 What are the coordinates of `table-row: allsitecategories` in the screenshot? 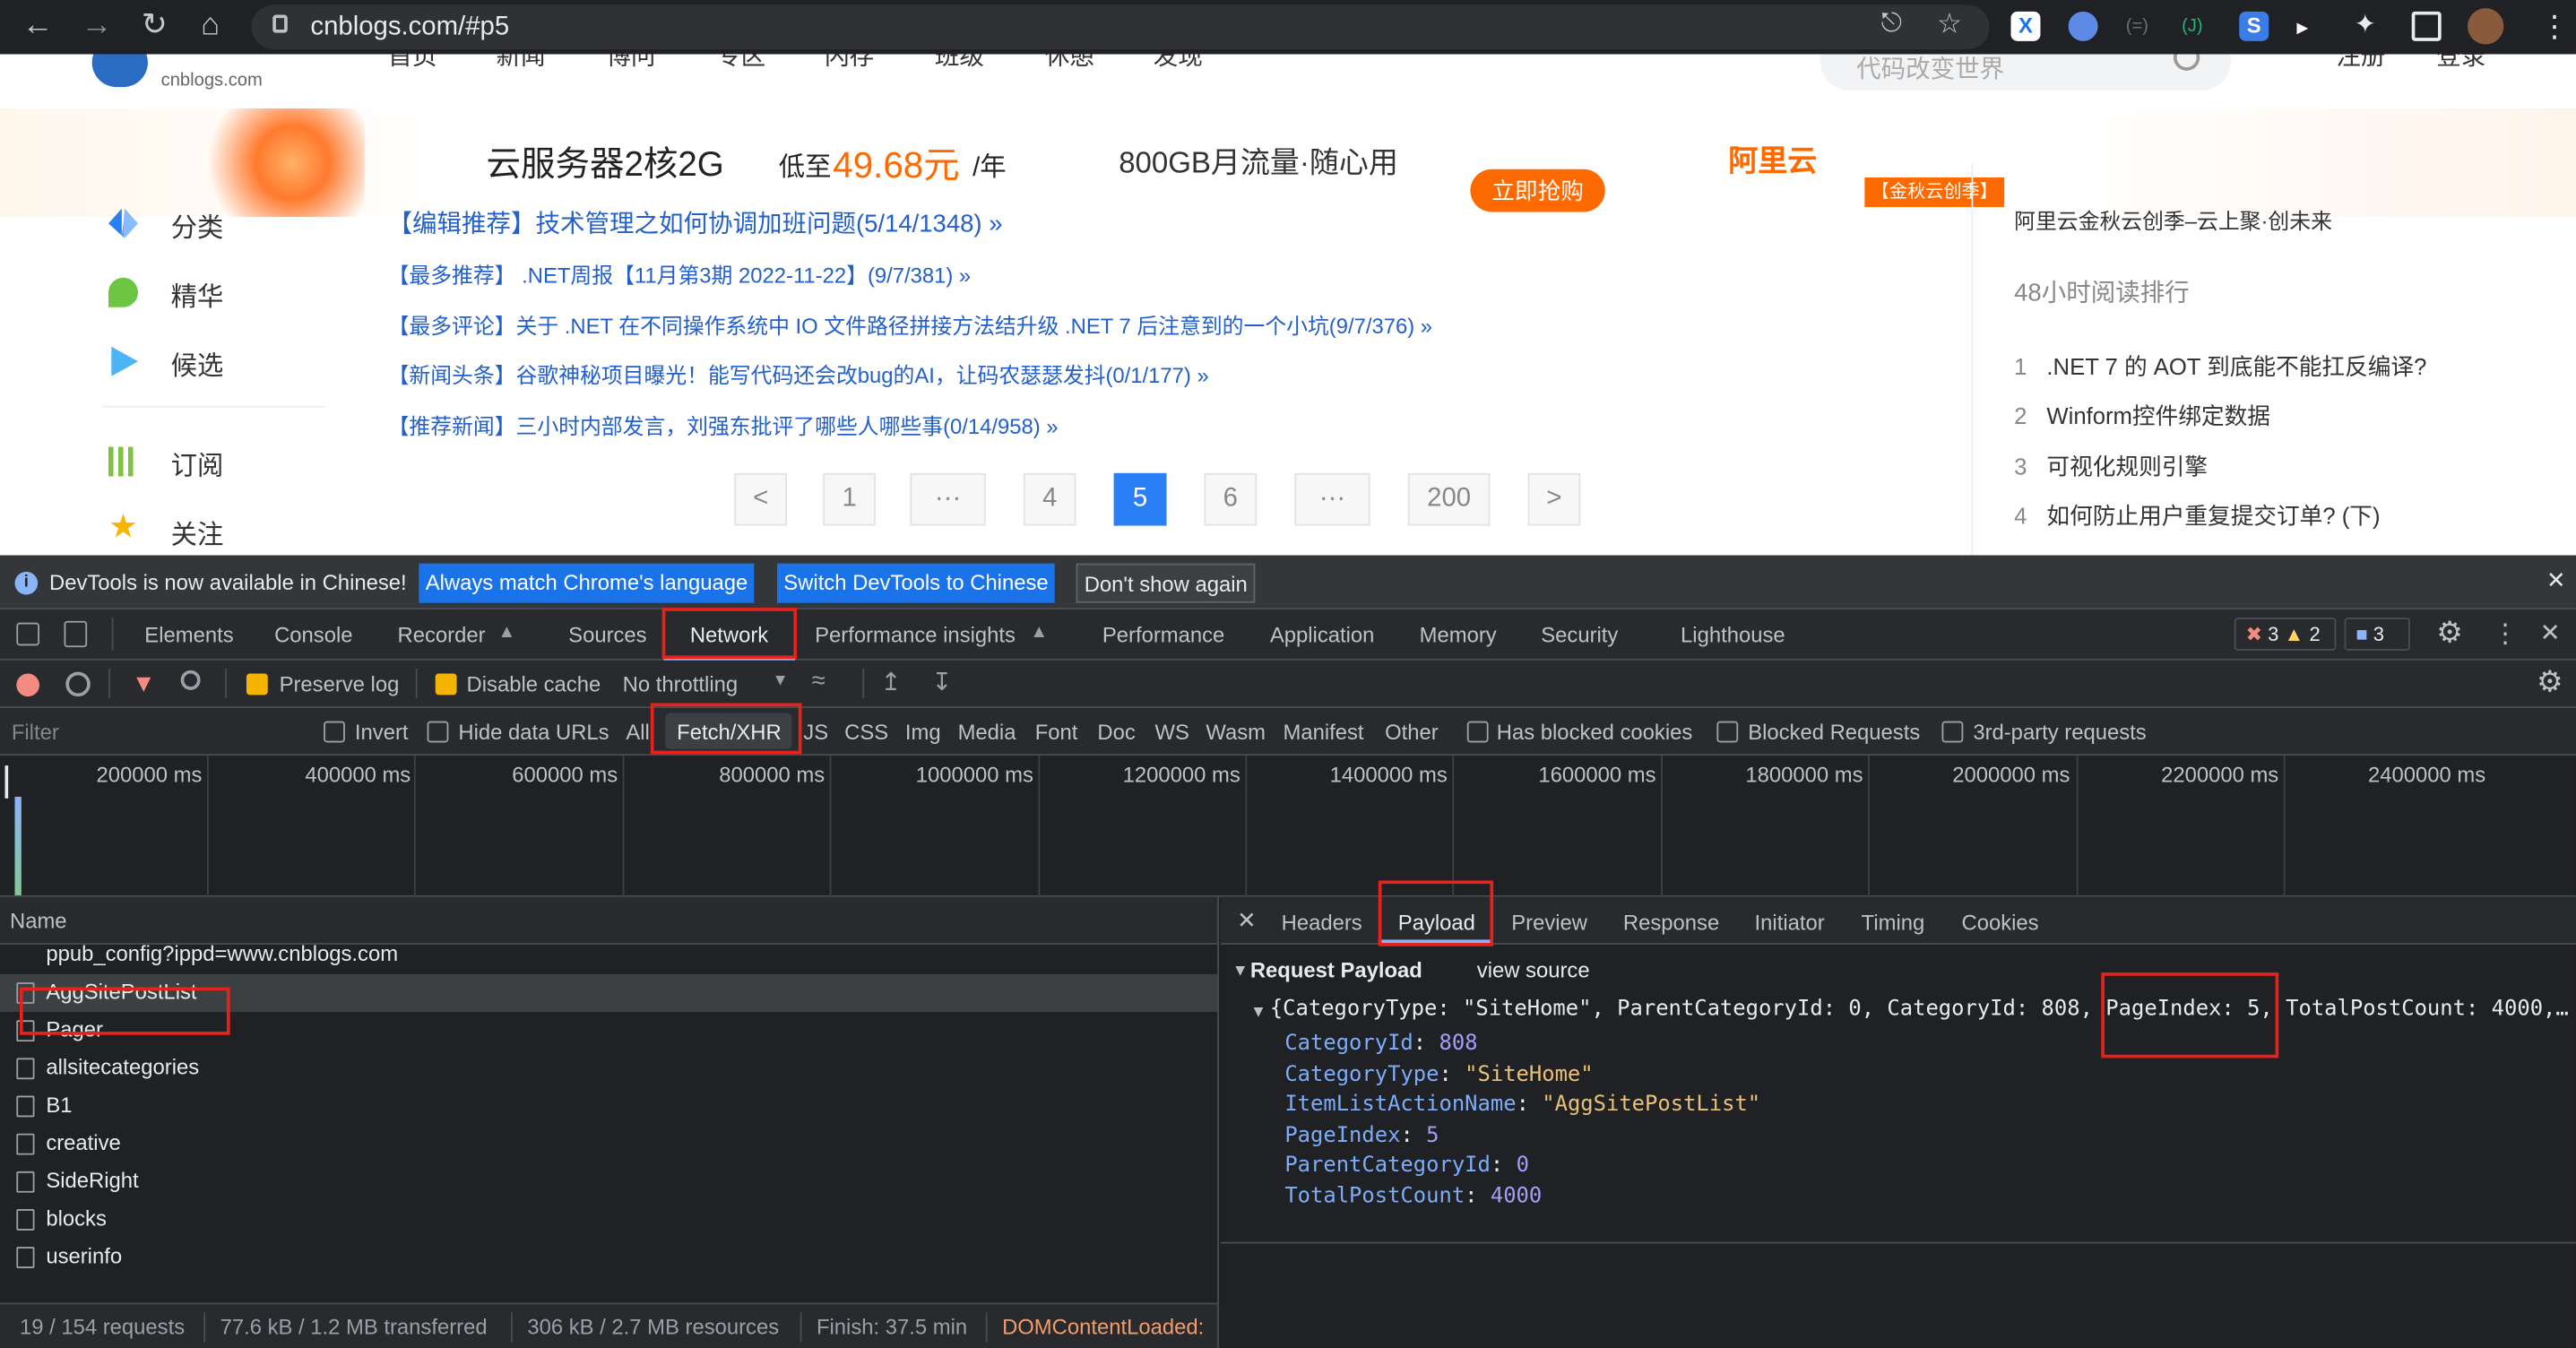 It's located at (608, 1069).